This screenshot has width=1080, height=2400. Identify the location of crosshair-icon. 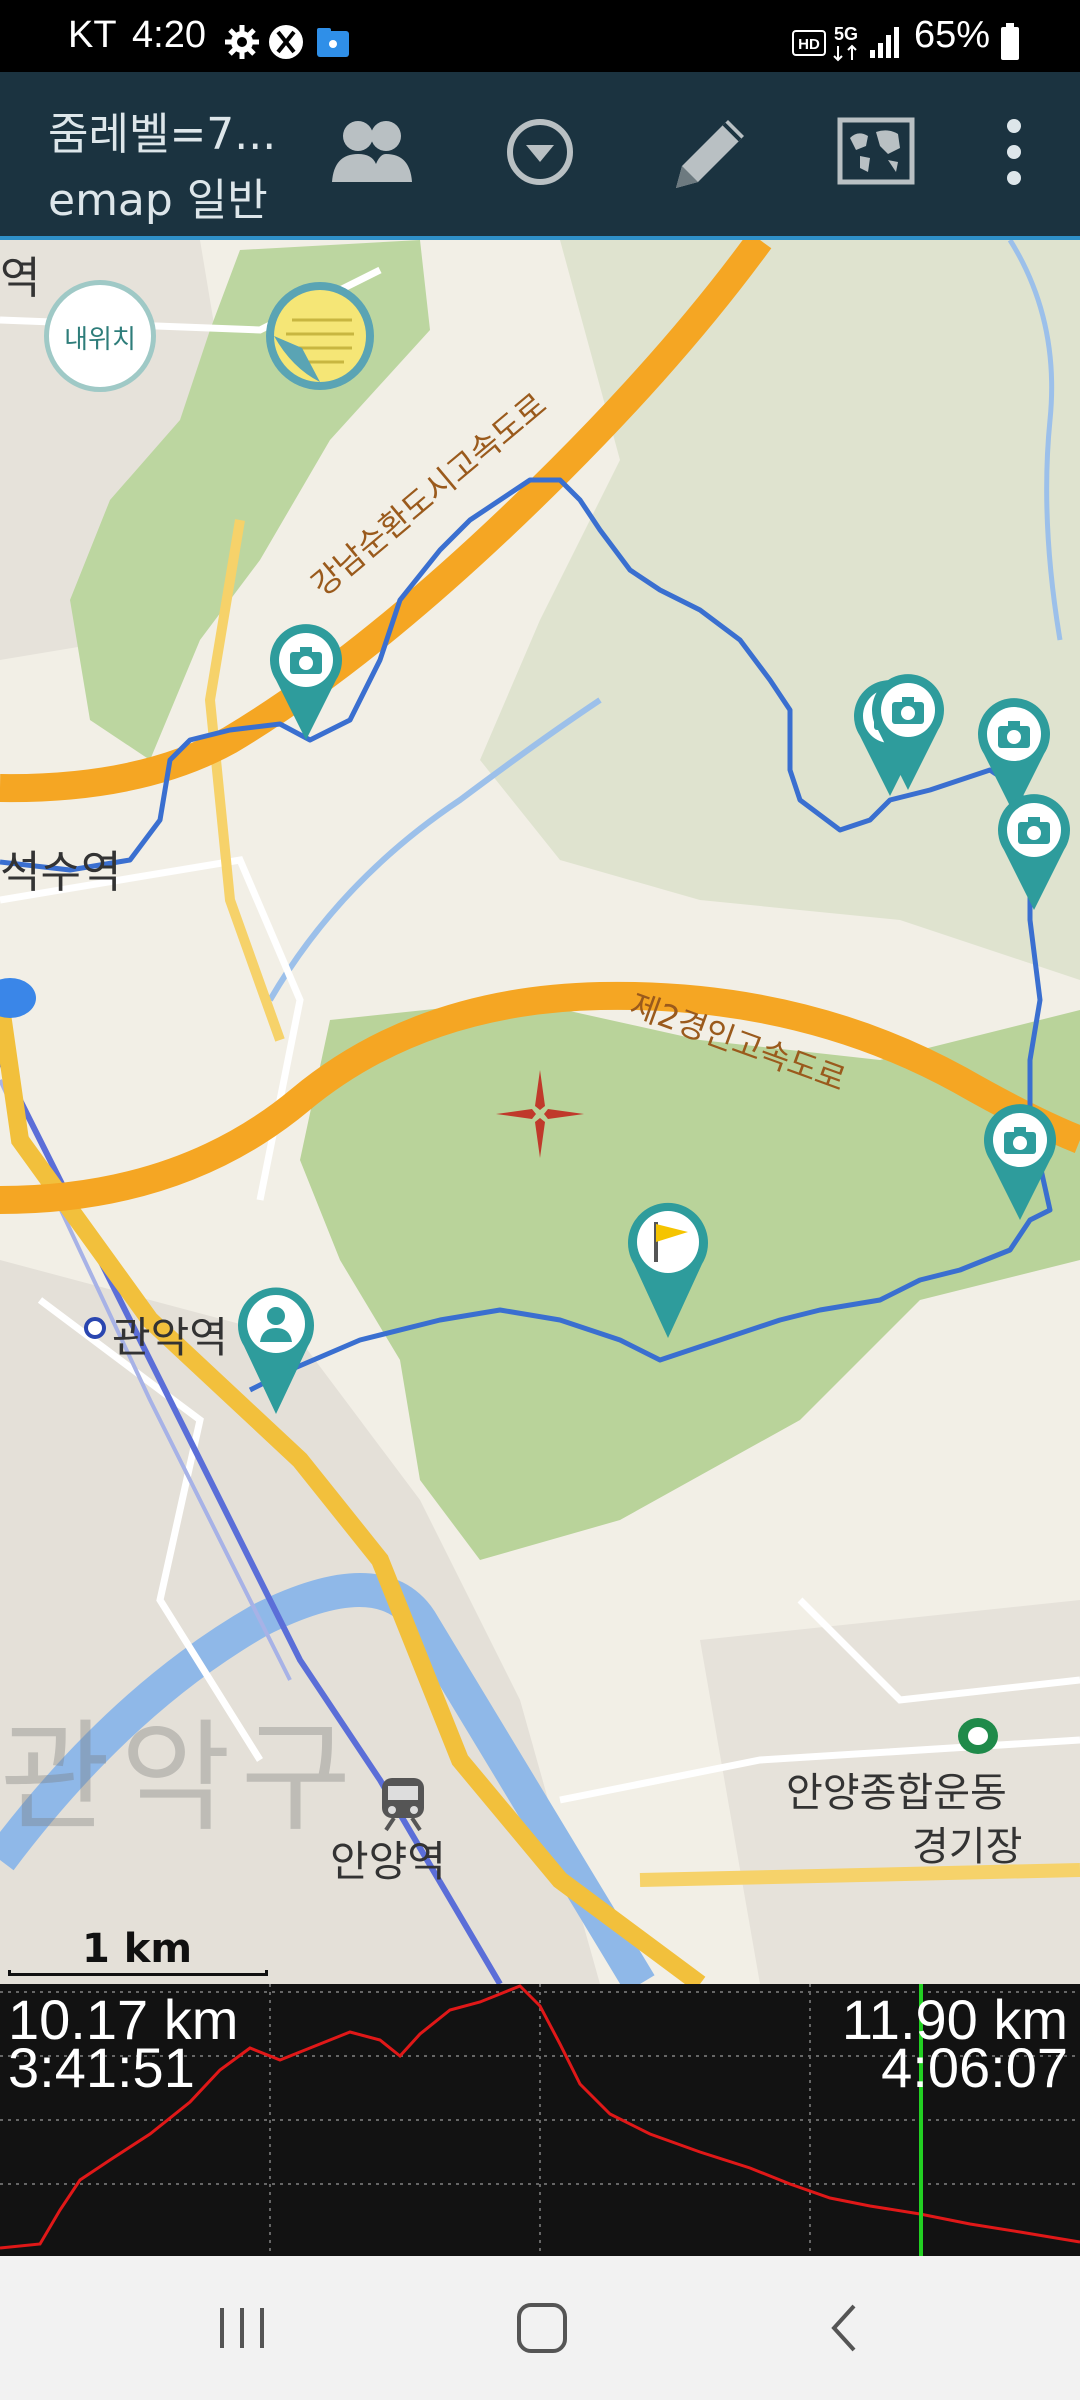
(540, 1114).